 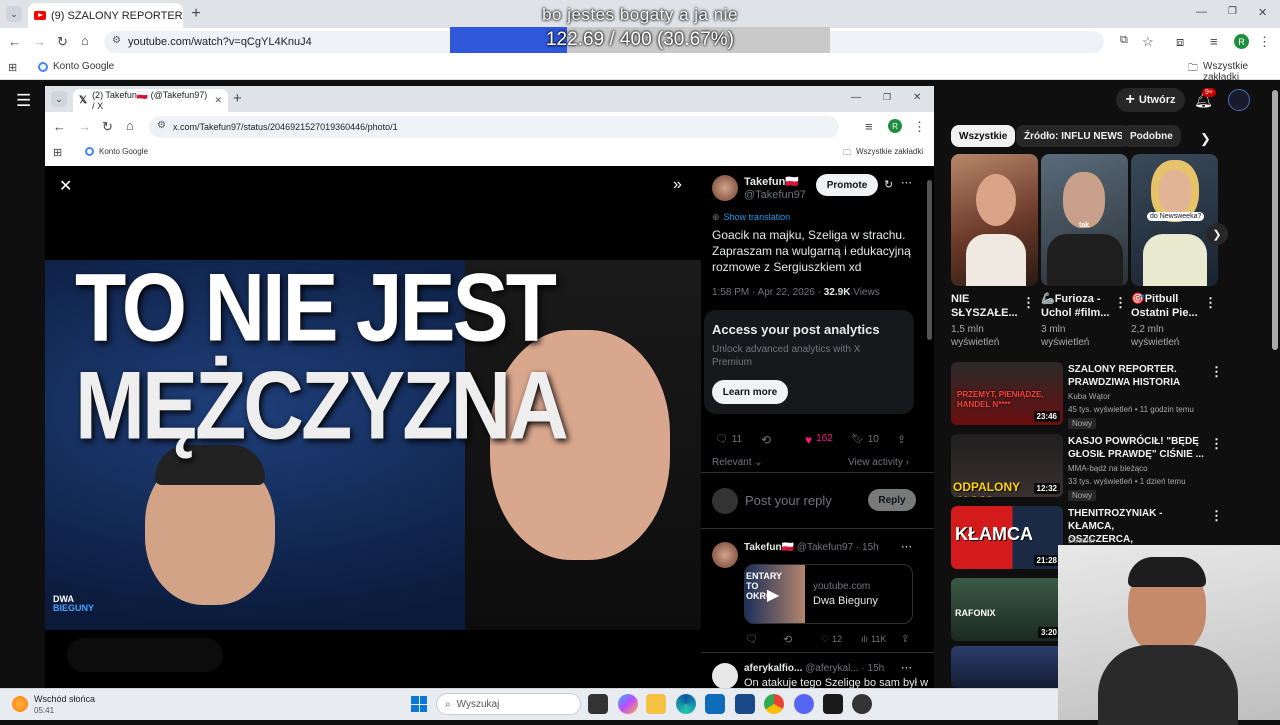 I want to click on video-channel-2: MMA-bądź na bieżąco, so click(x=1138, y=469).